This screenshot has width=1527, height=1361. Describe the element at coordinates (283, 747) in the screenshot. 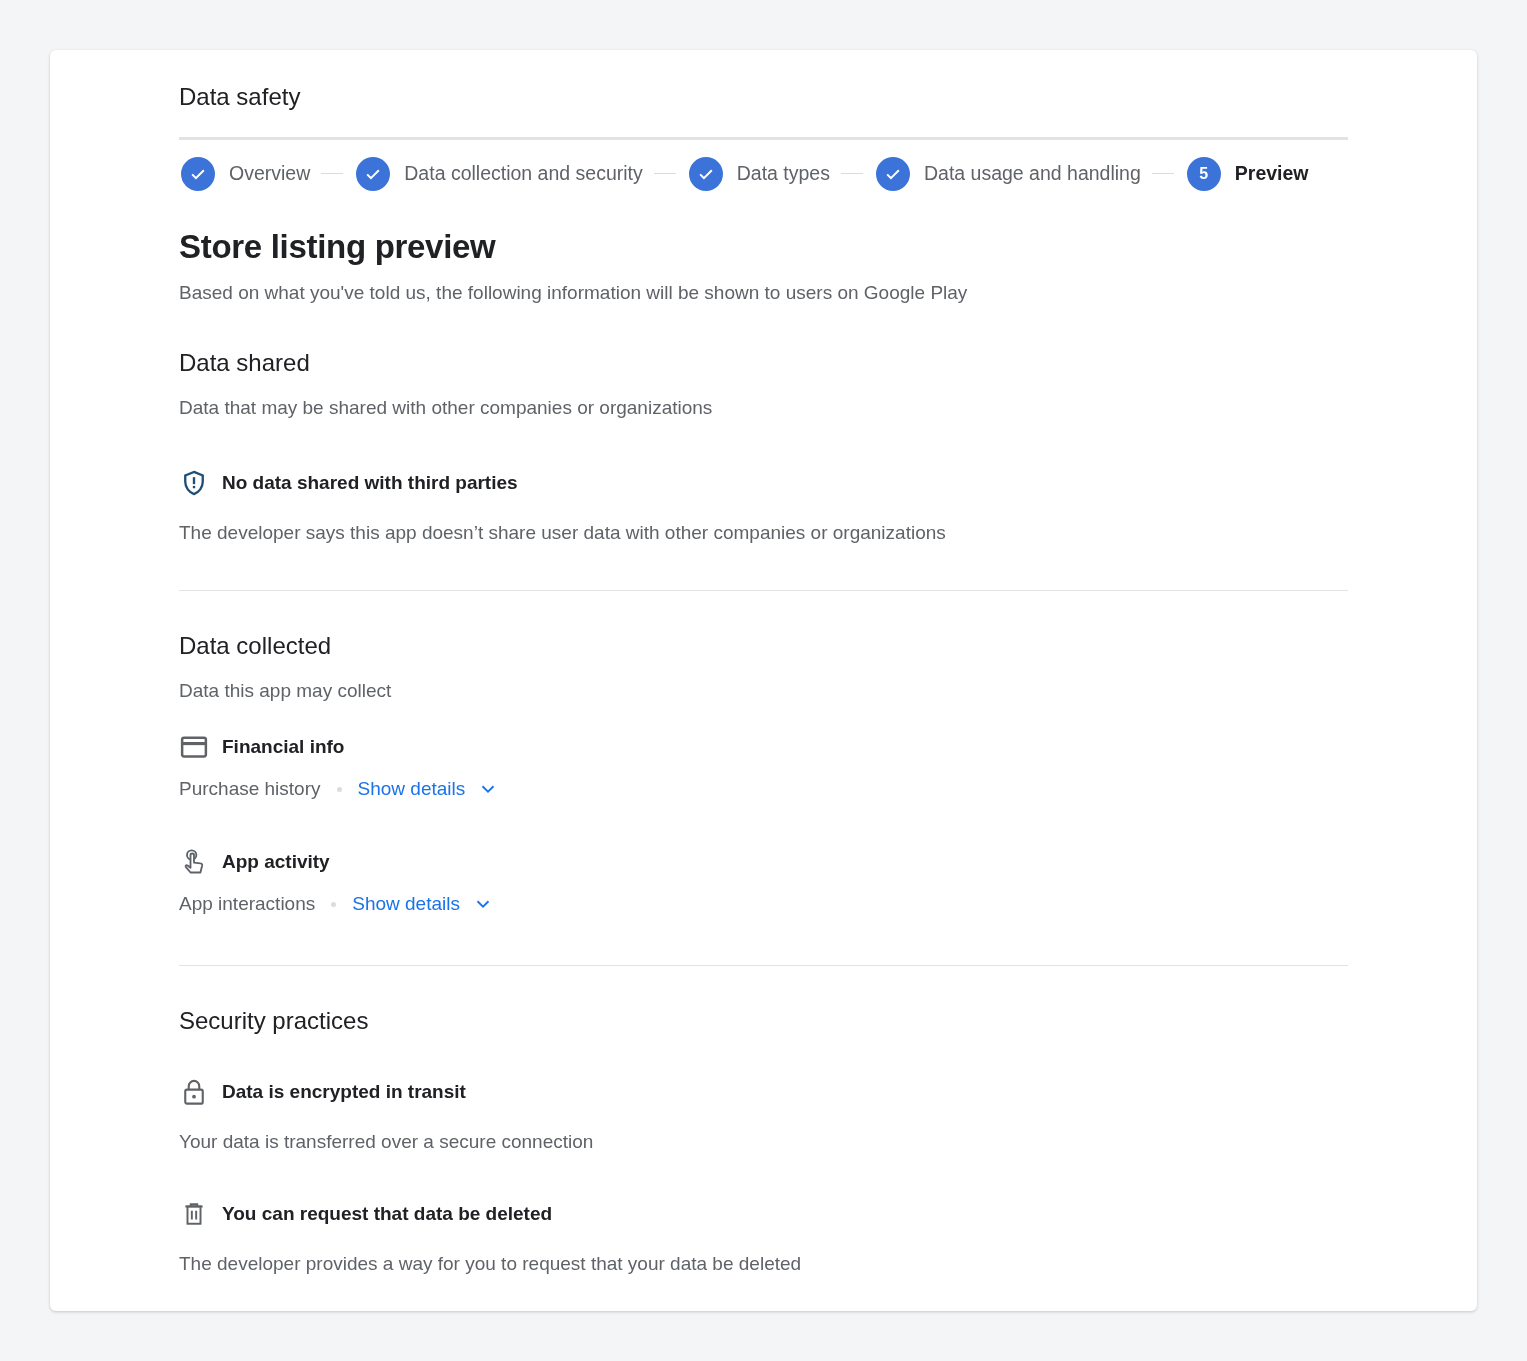

I see `category-title: Financial info` at that location.